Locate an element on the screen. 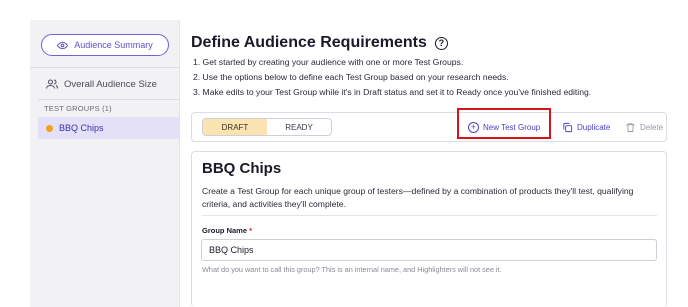 The image size is (688, 307). overall-audience-size: Overall Audience Size is located at coordinates (101, 84).